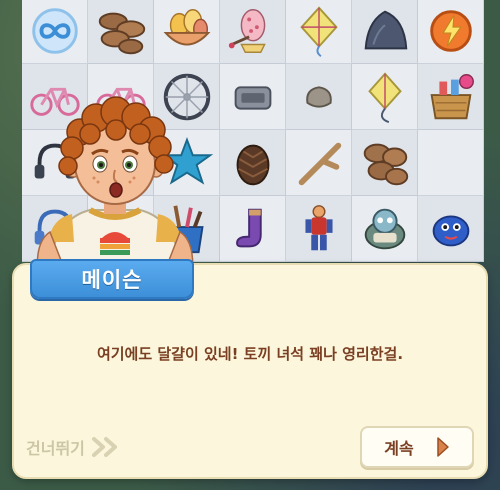  What do you see at coordinates (451, 163) in the screenshot?
I see `board-cell-empty` at bounding box center [451, 163].